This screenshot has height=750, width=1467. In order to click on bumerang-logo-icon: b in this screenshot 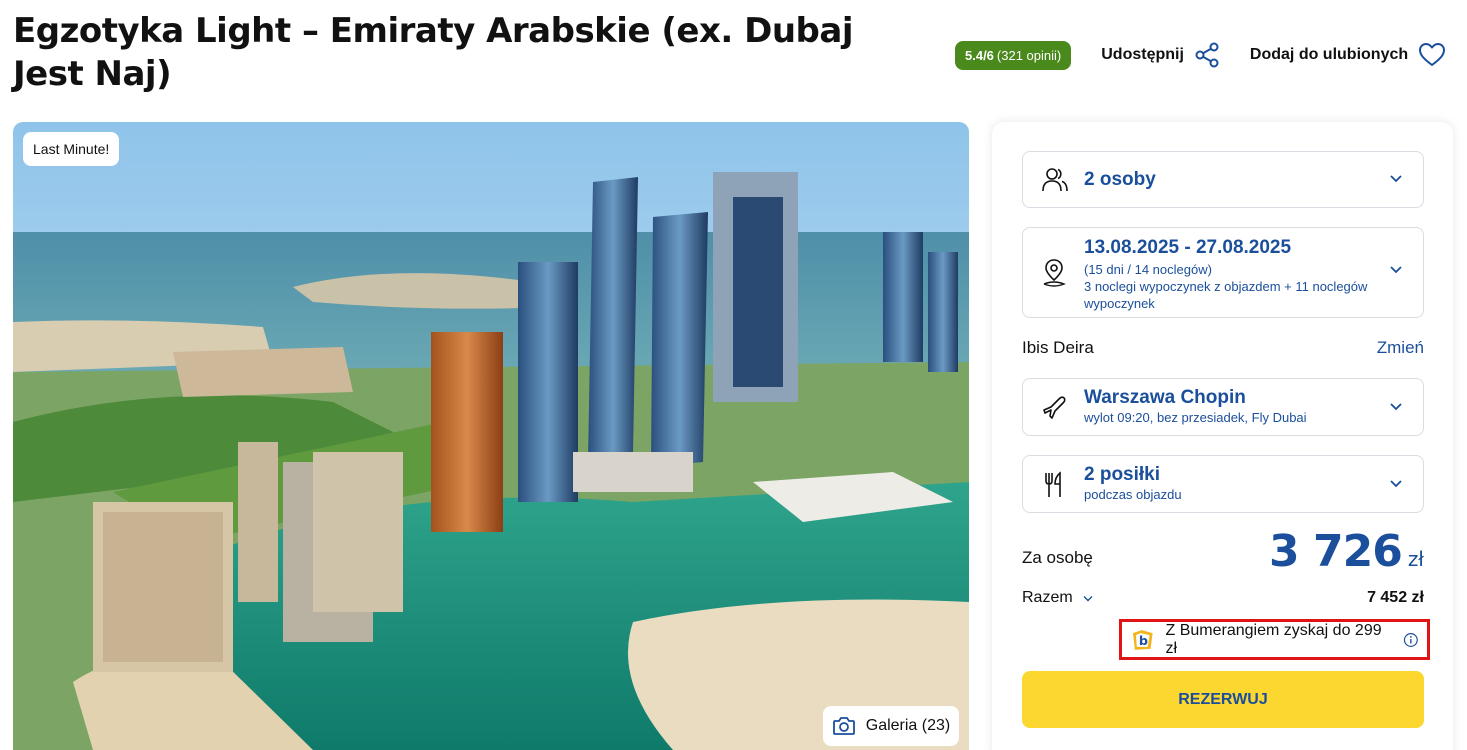, I will do `click(1142, 639)`.